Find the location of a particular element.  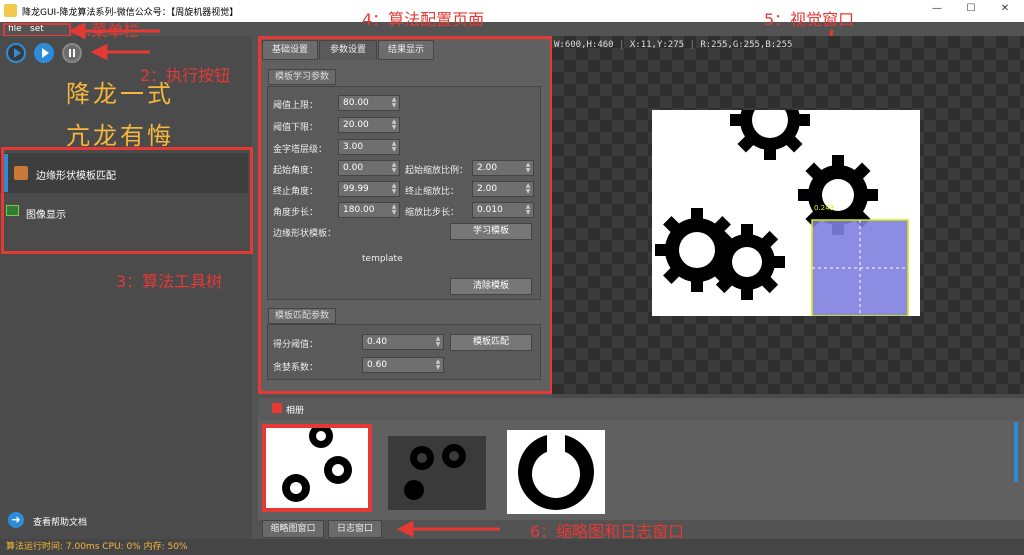

thumbnail-strip is located at coordinates (641, 470).